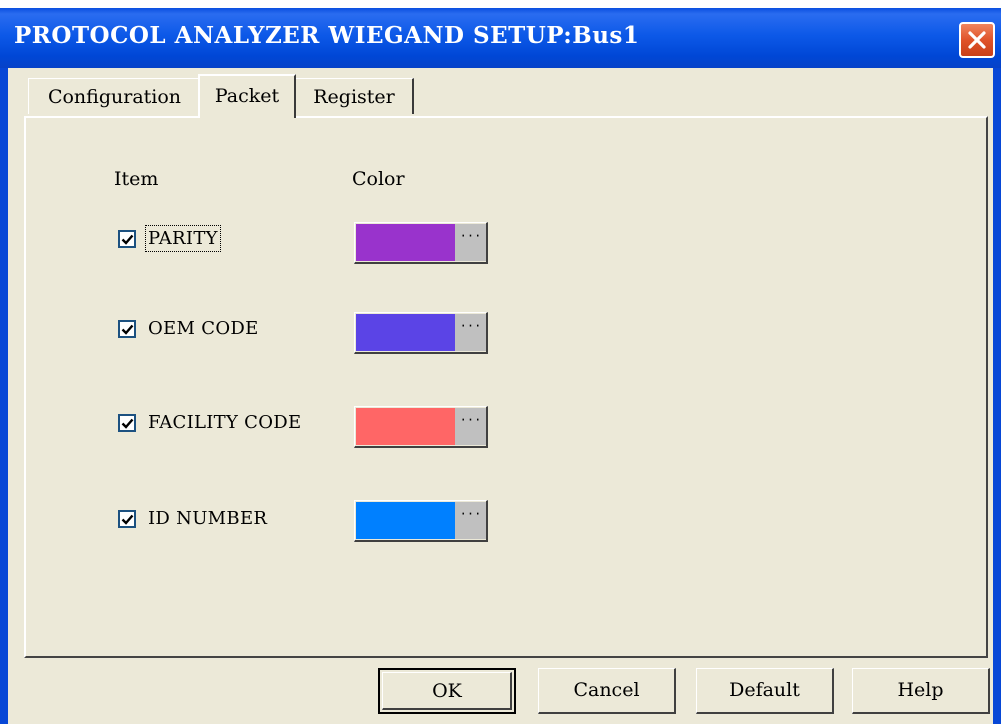 The width and height of the screenshot is (1001, 724). I want to click on facility-code-checkbox, so click(127, 423).